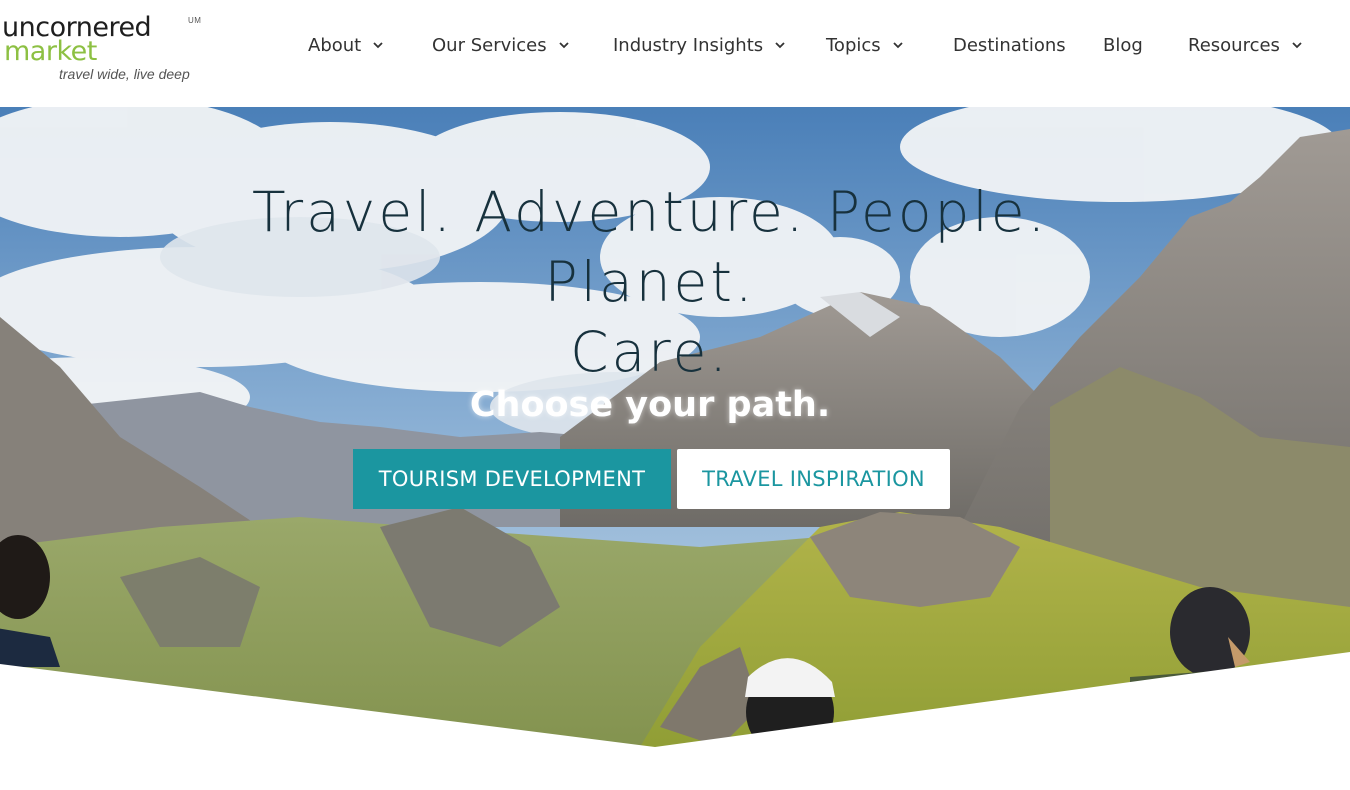 This screenshot has height=790, width=1350. I want to click on nav-item-label: About, so click(335, 45).